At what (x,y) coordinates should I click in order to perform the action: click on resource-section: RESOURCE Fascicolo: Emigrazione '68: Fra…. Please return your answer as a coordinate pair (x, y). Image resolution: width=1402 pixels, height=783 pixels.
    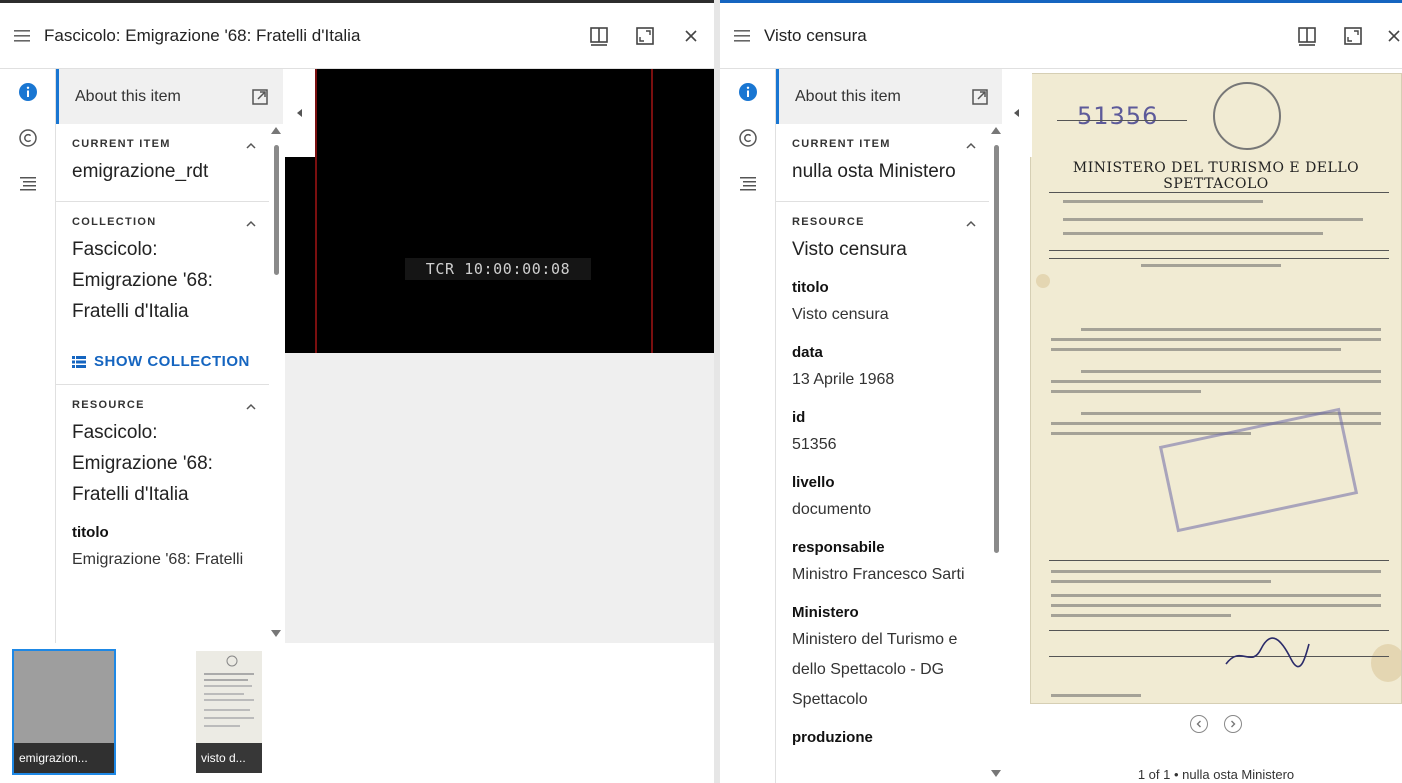
    Looking at the image, I should click on (162, 487).